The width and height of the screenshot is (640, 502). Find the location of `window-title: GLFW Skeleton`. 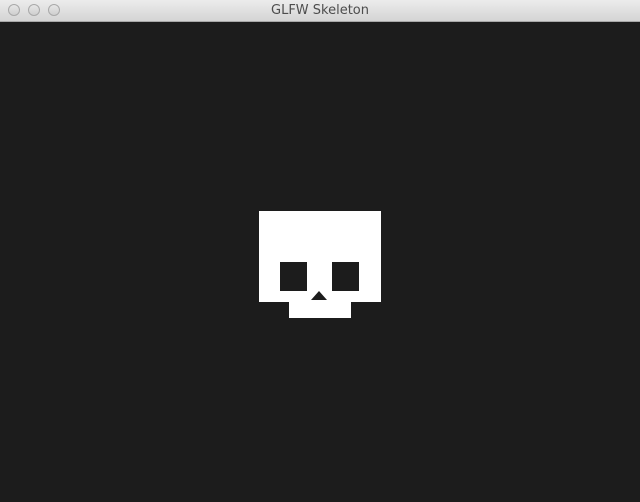

window-title: GLFW Skeleton is located at coordinates (320, 10).